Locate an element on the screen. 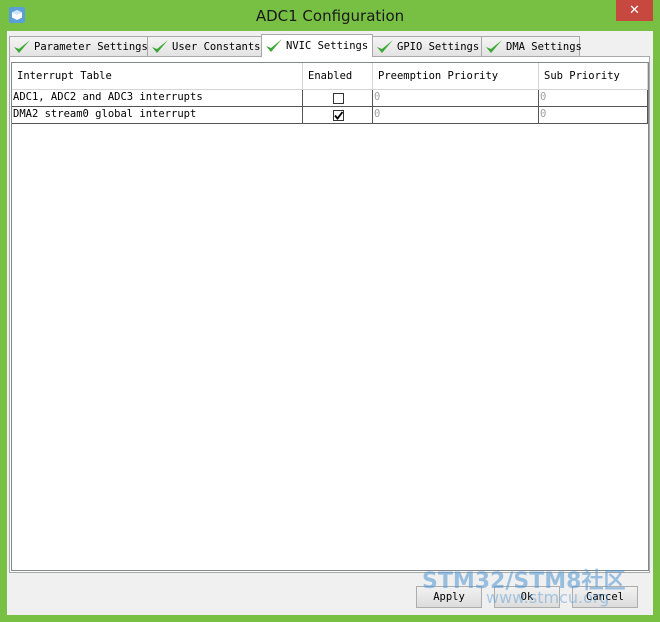  column-header-sub-priority: Sub Priority is located at coordinates (593, 76).